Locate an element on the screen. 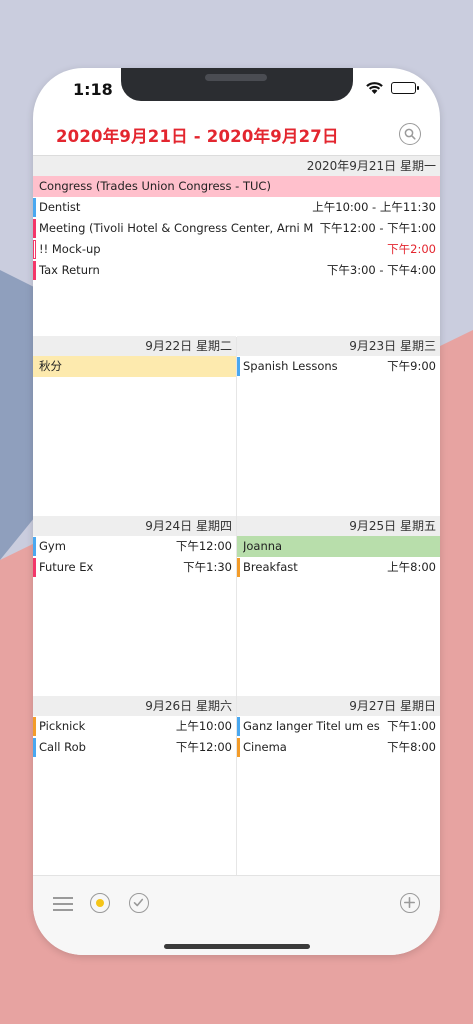 The image size is (473, 1024). day-header: 9月24日 星期四 is located at coordinates (134, 526).